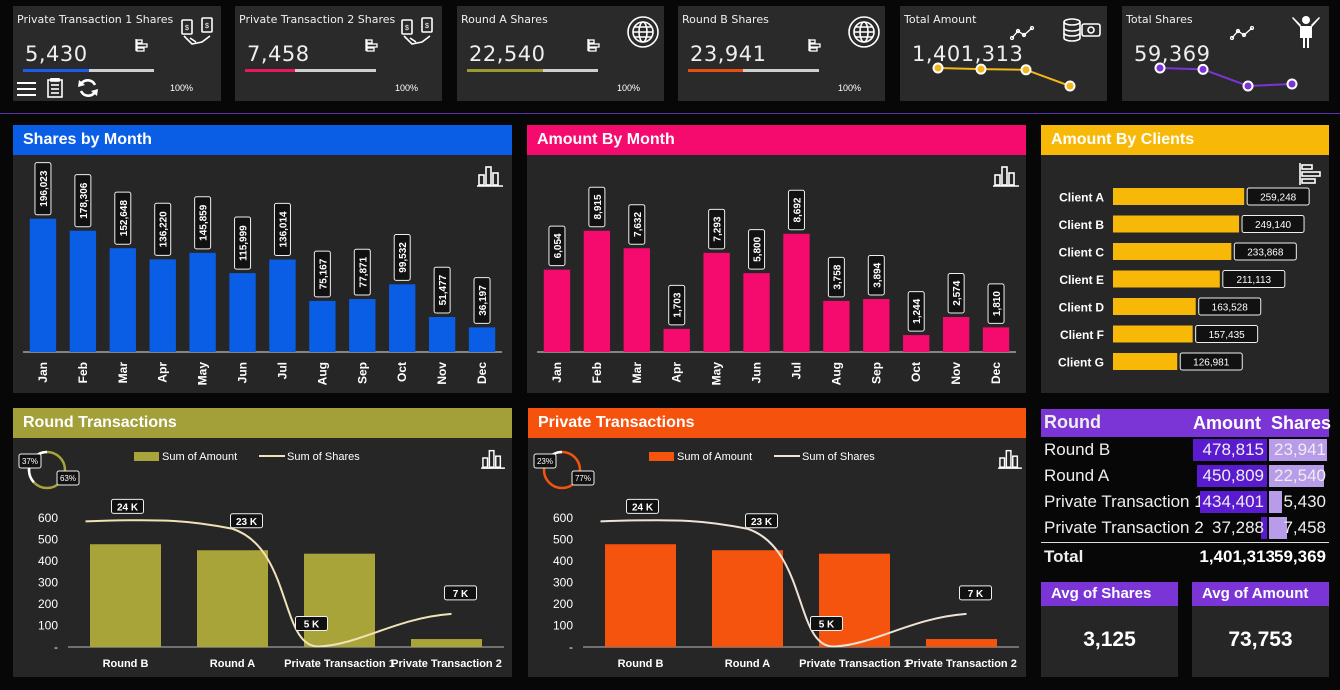 The image size is (1340, 690). I want to click on menu-icon, so click(26, 88).